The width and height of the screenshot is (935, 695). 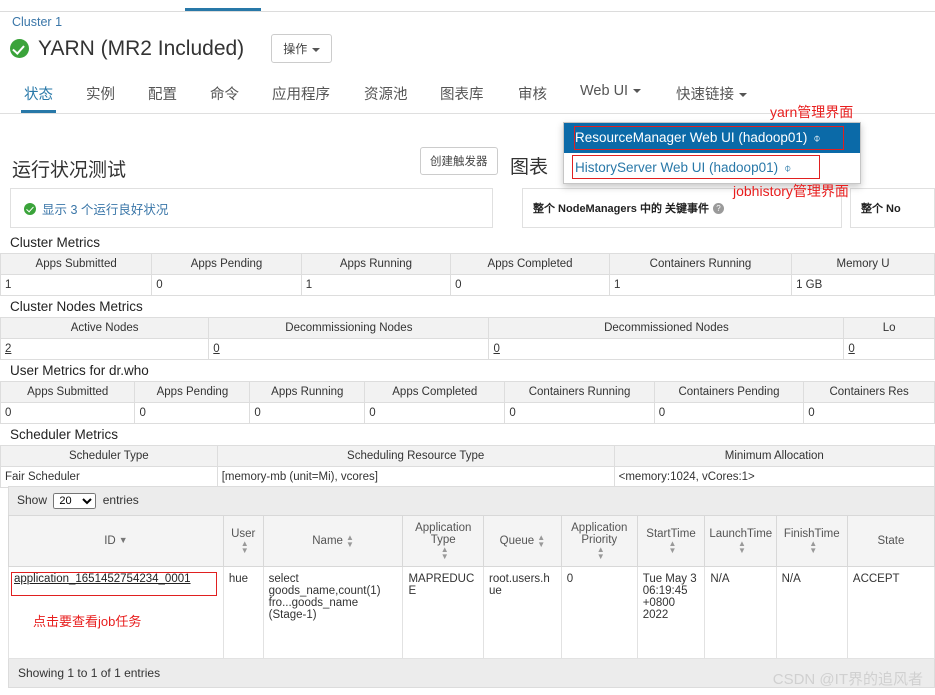 What do you see at coordinates (671, 612) in the screenshot?
I see `cell-start-time: Tue May 3 06:19:45 +0800 2022` at bounding box center [671, 612].